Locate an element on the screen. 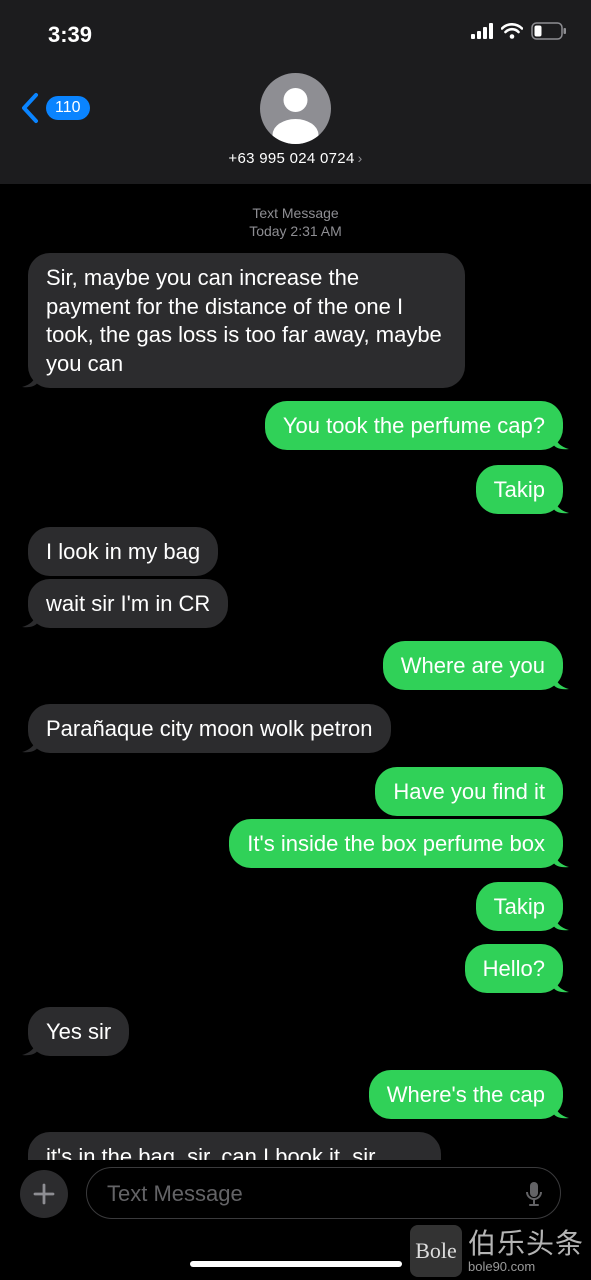 This screenshot has width=591, height=1280. message-text: I look in my bag is located at coordinates (123, 551).